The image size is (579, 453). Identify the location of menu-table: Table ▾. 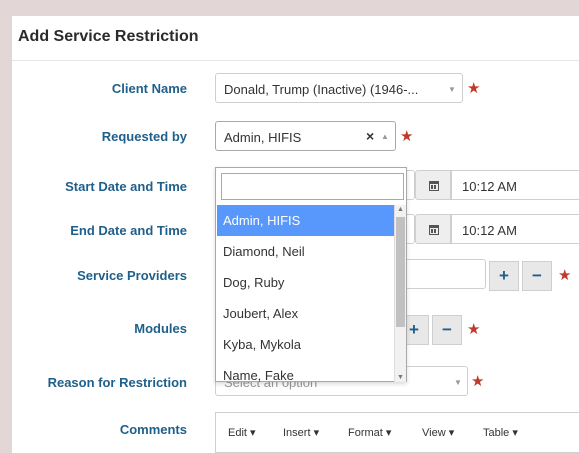
(500, 432).